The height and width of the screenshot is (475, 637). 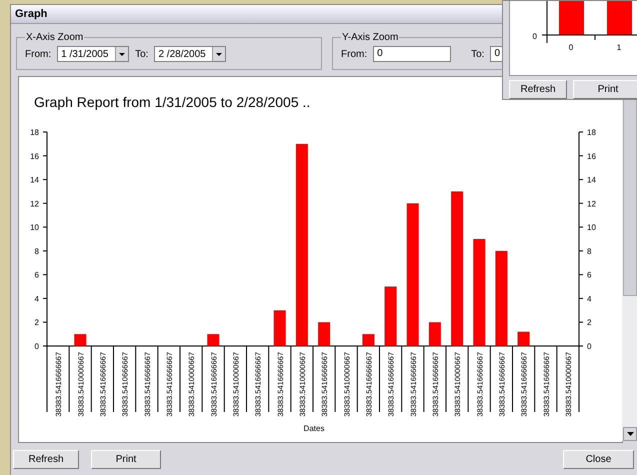 I want to click on group-legend: X-Axis Zoom, so click(x=54, y=37).